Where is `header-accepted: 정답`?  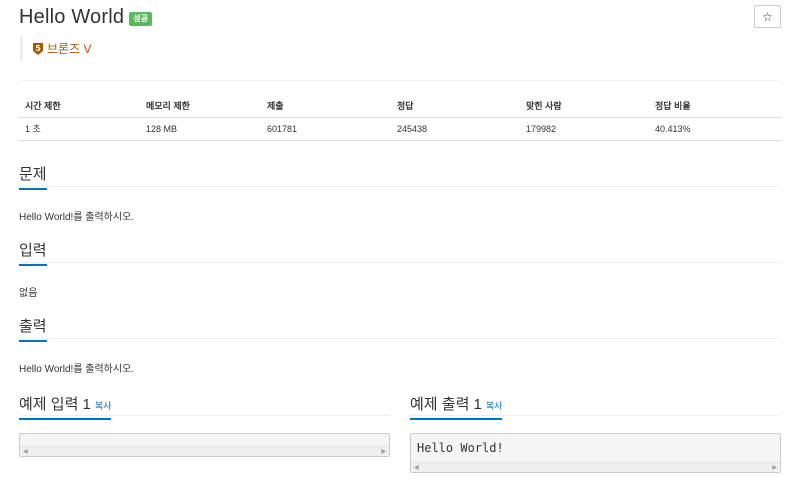
header-accepted: 정답 is located at coordinates (455, 106).